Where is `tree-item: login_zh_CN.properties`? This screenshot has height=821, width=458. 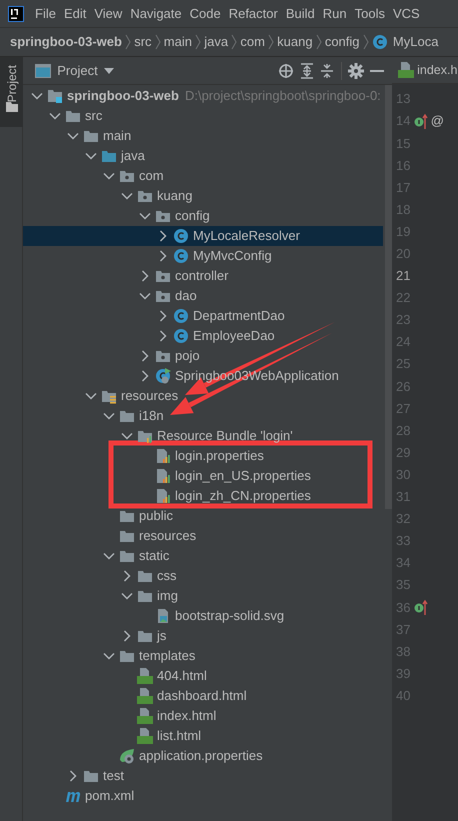
tree-item: login_zh_CN.properties is located at coordinates (203, 496).